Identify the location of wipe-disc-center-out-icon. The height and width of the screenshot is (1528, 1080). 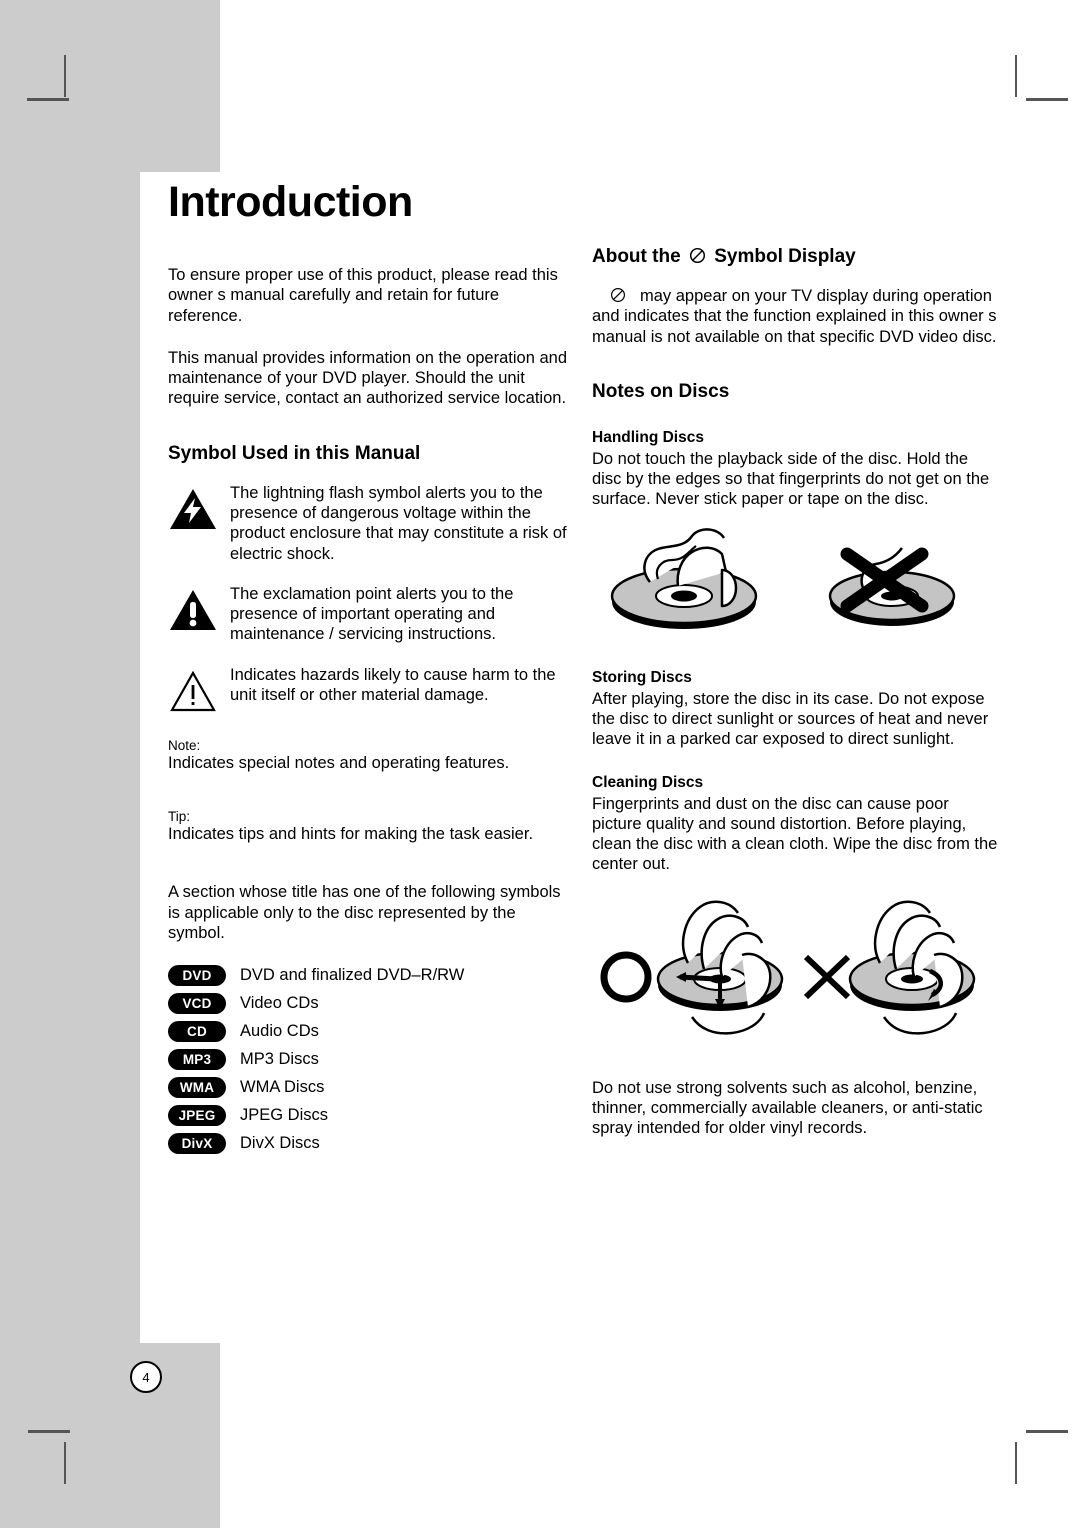
(720, 967).